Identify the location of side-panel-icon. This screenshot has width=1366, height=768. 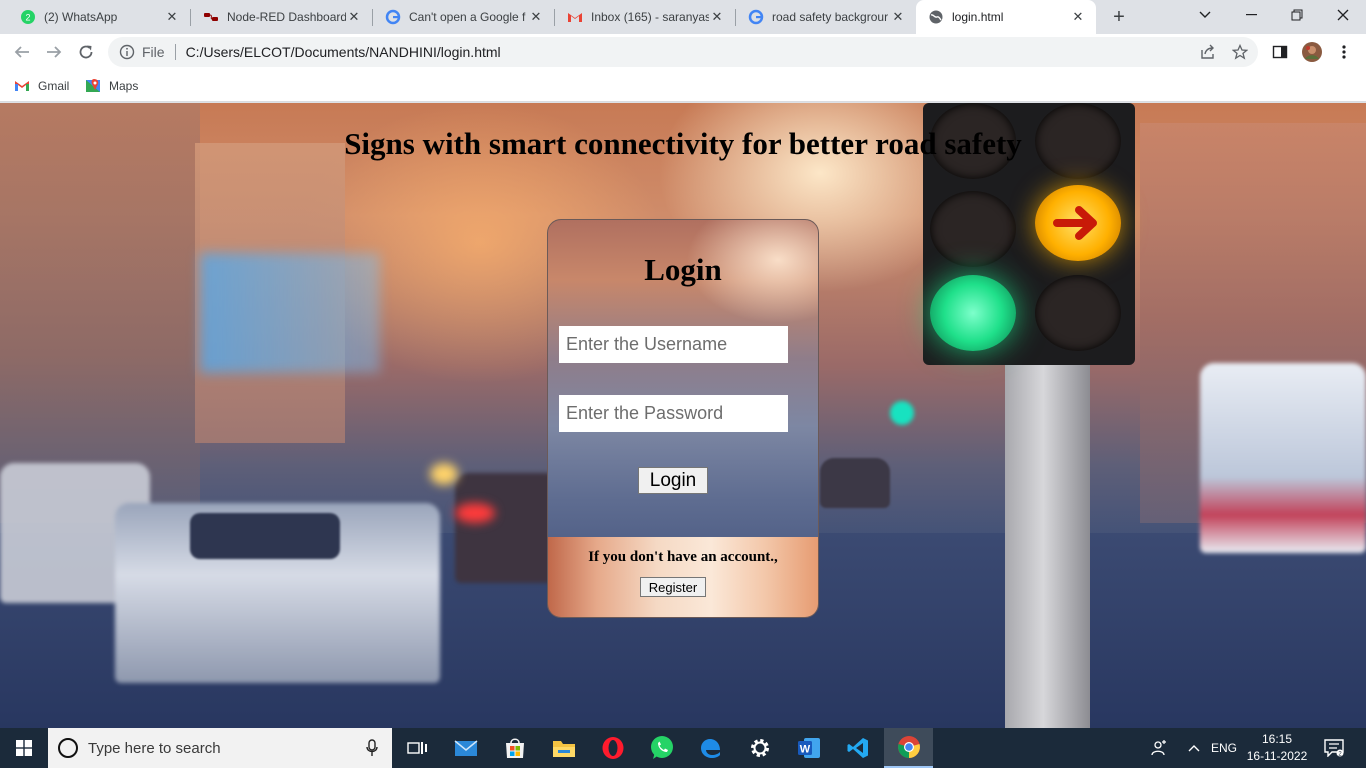
(1280, 52).